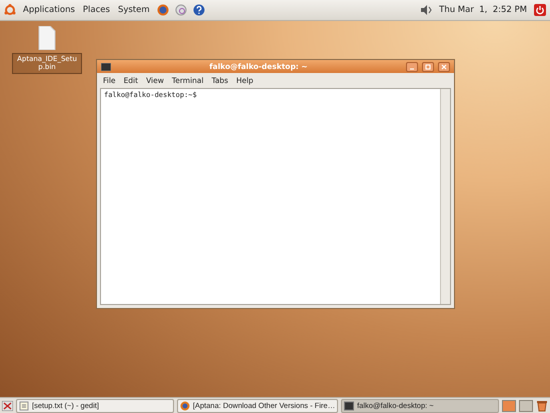  I want to click on close-icon, so click(444, 67).